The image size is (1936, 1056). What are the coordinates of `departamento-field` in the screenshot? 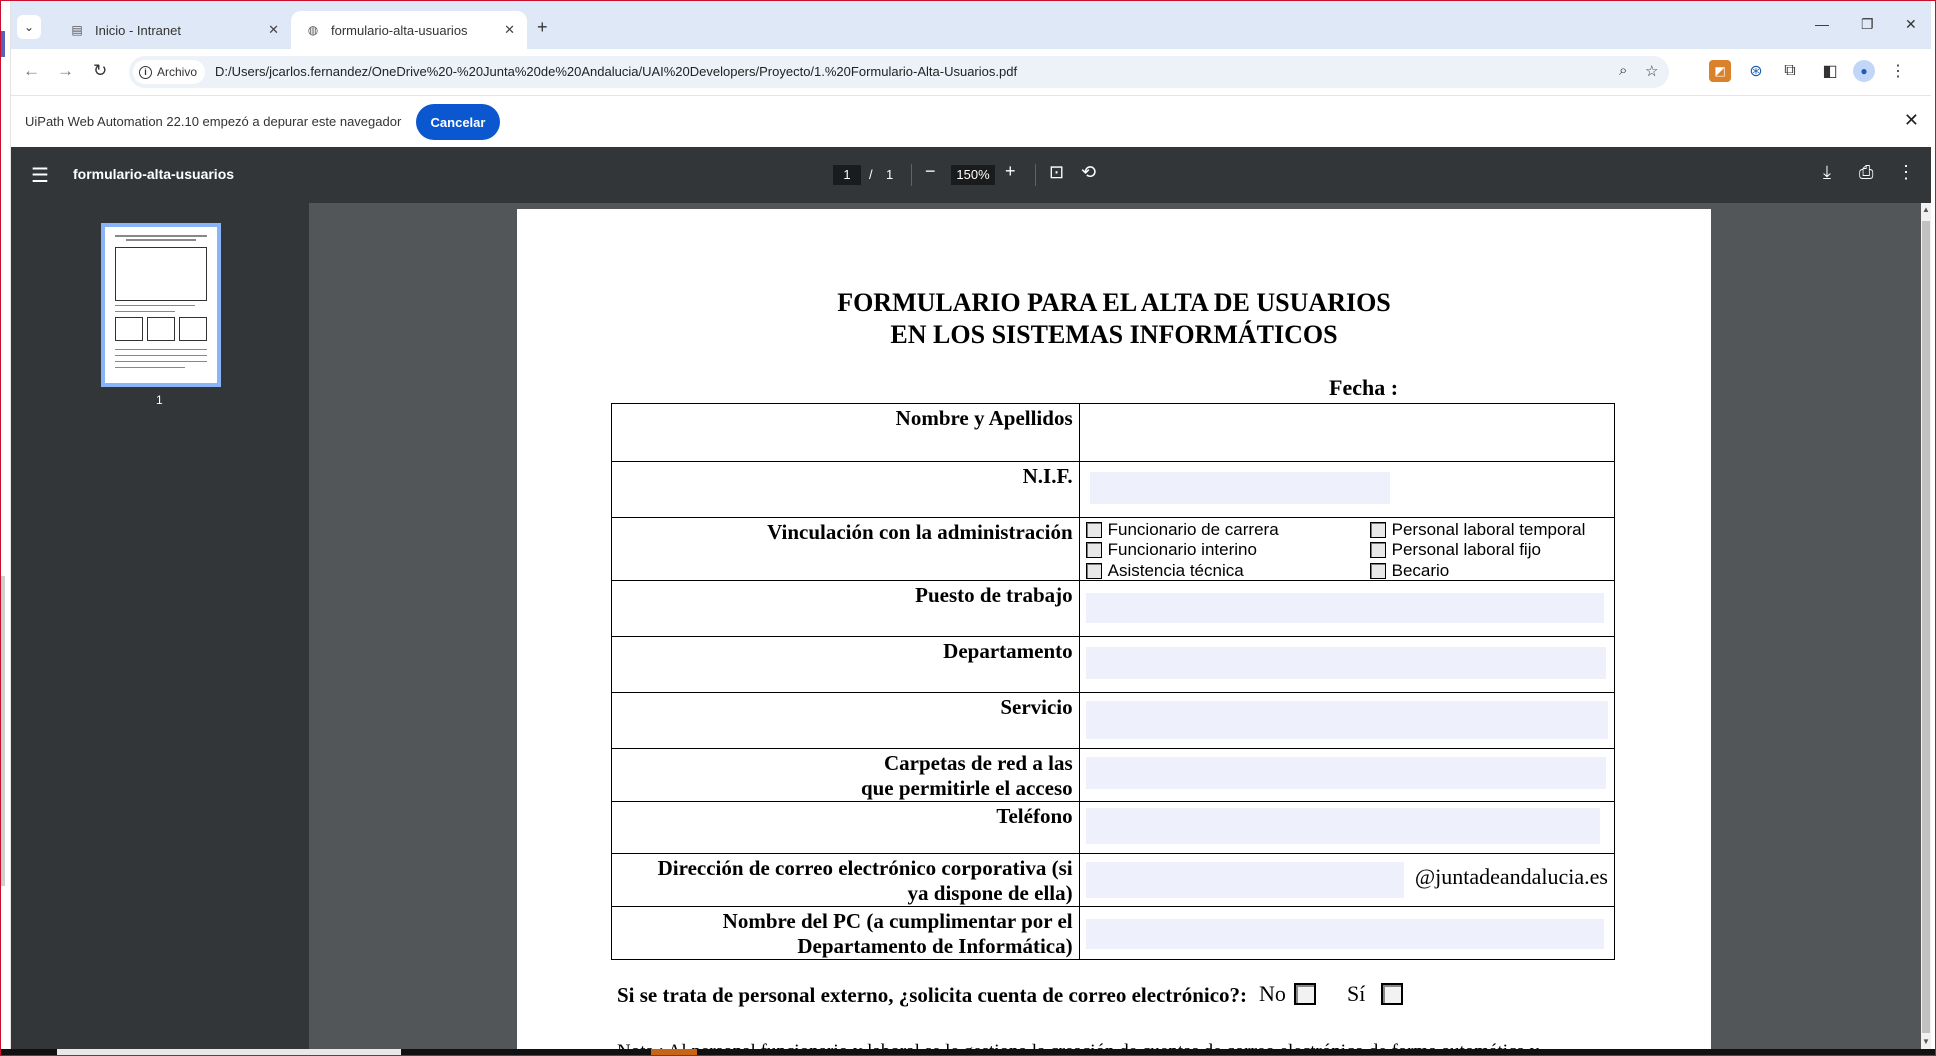 It's located at (1345, 663).